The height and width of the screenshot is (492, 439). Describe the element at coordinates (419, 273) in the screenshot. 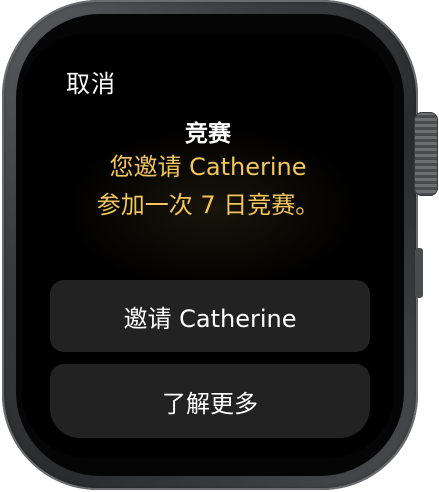

I see `side-button` at that location.